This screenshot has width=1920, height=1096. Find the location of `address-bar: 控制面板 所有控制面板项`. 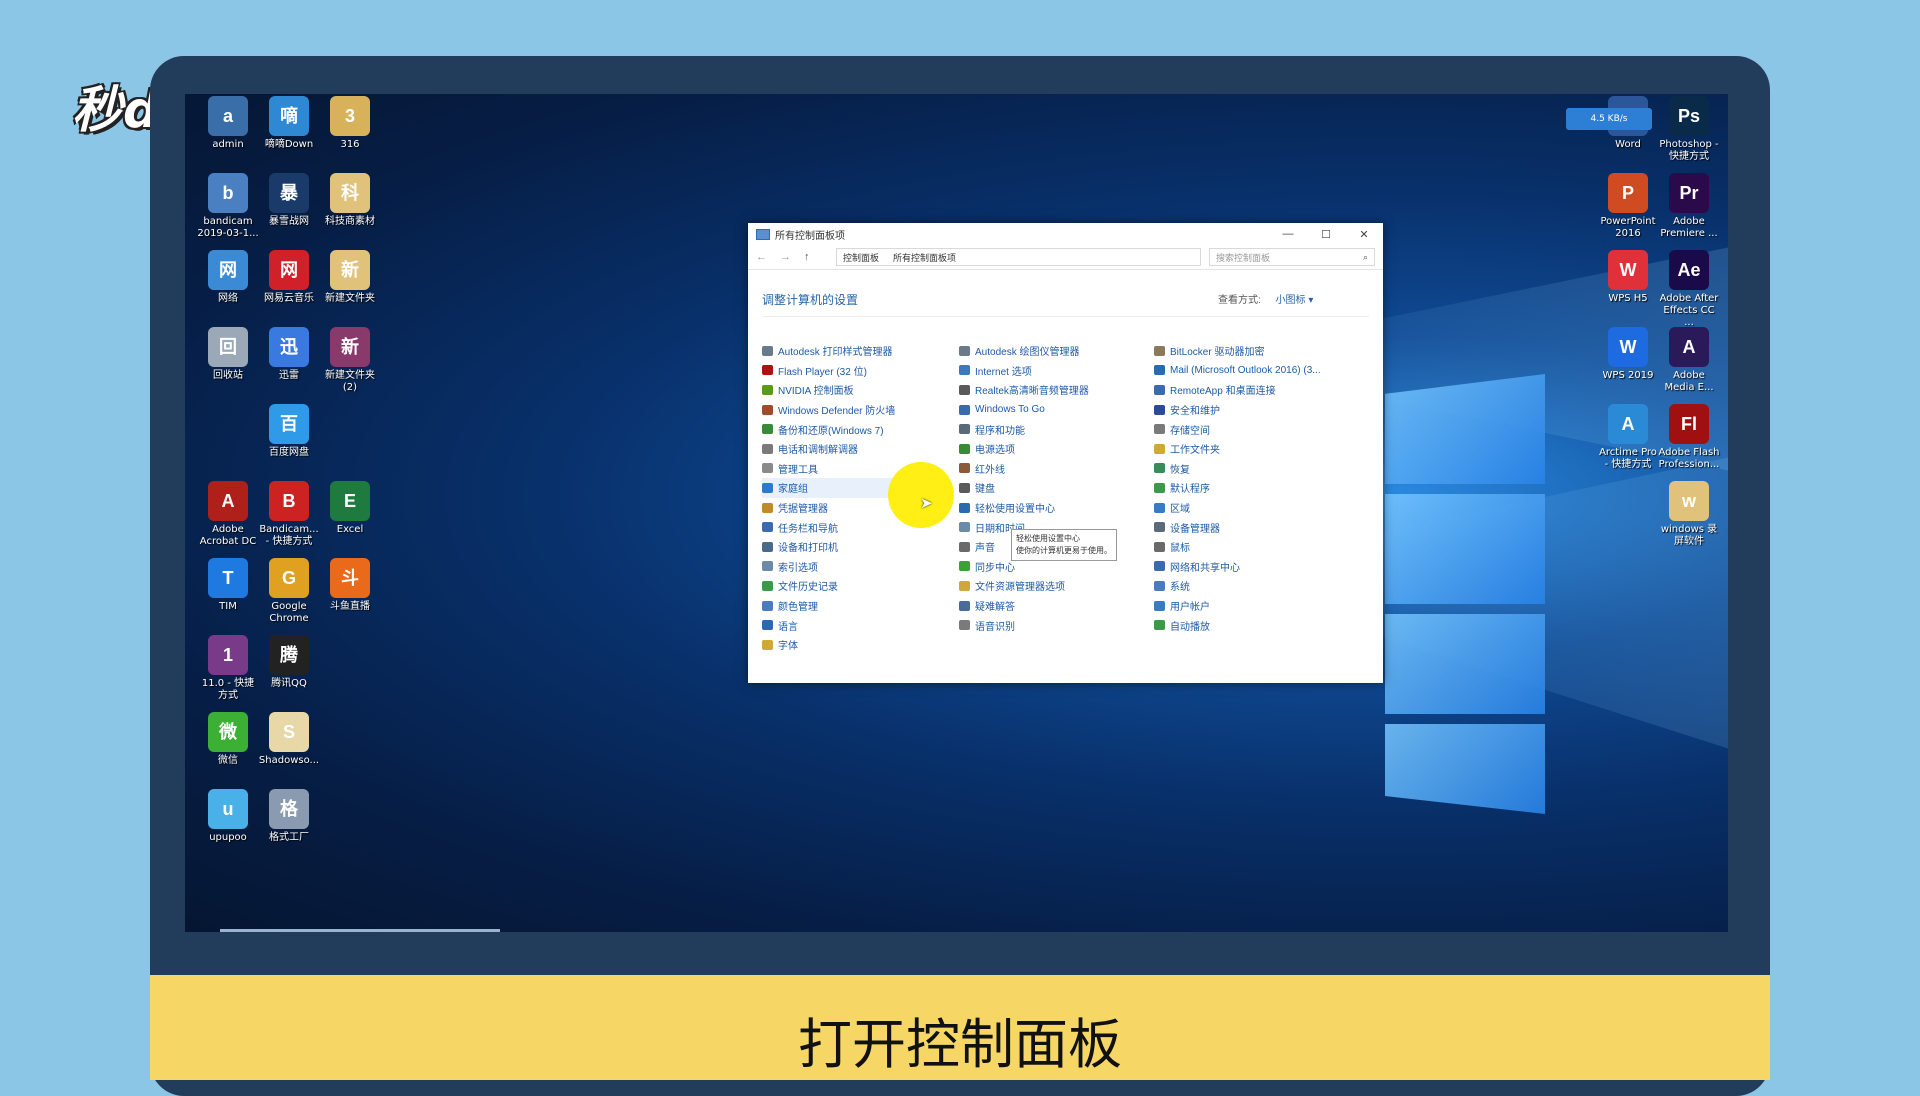

address-bar: 控制面板 所有控制面板项 is located at coordinates (1018, 257).